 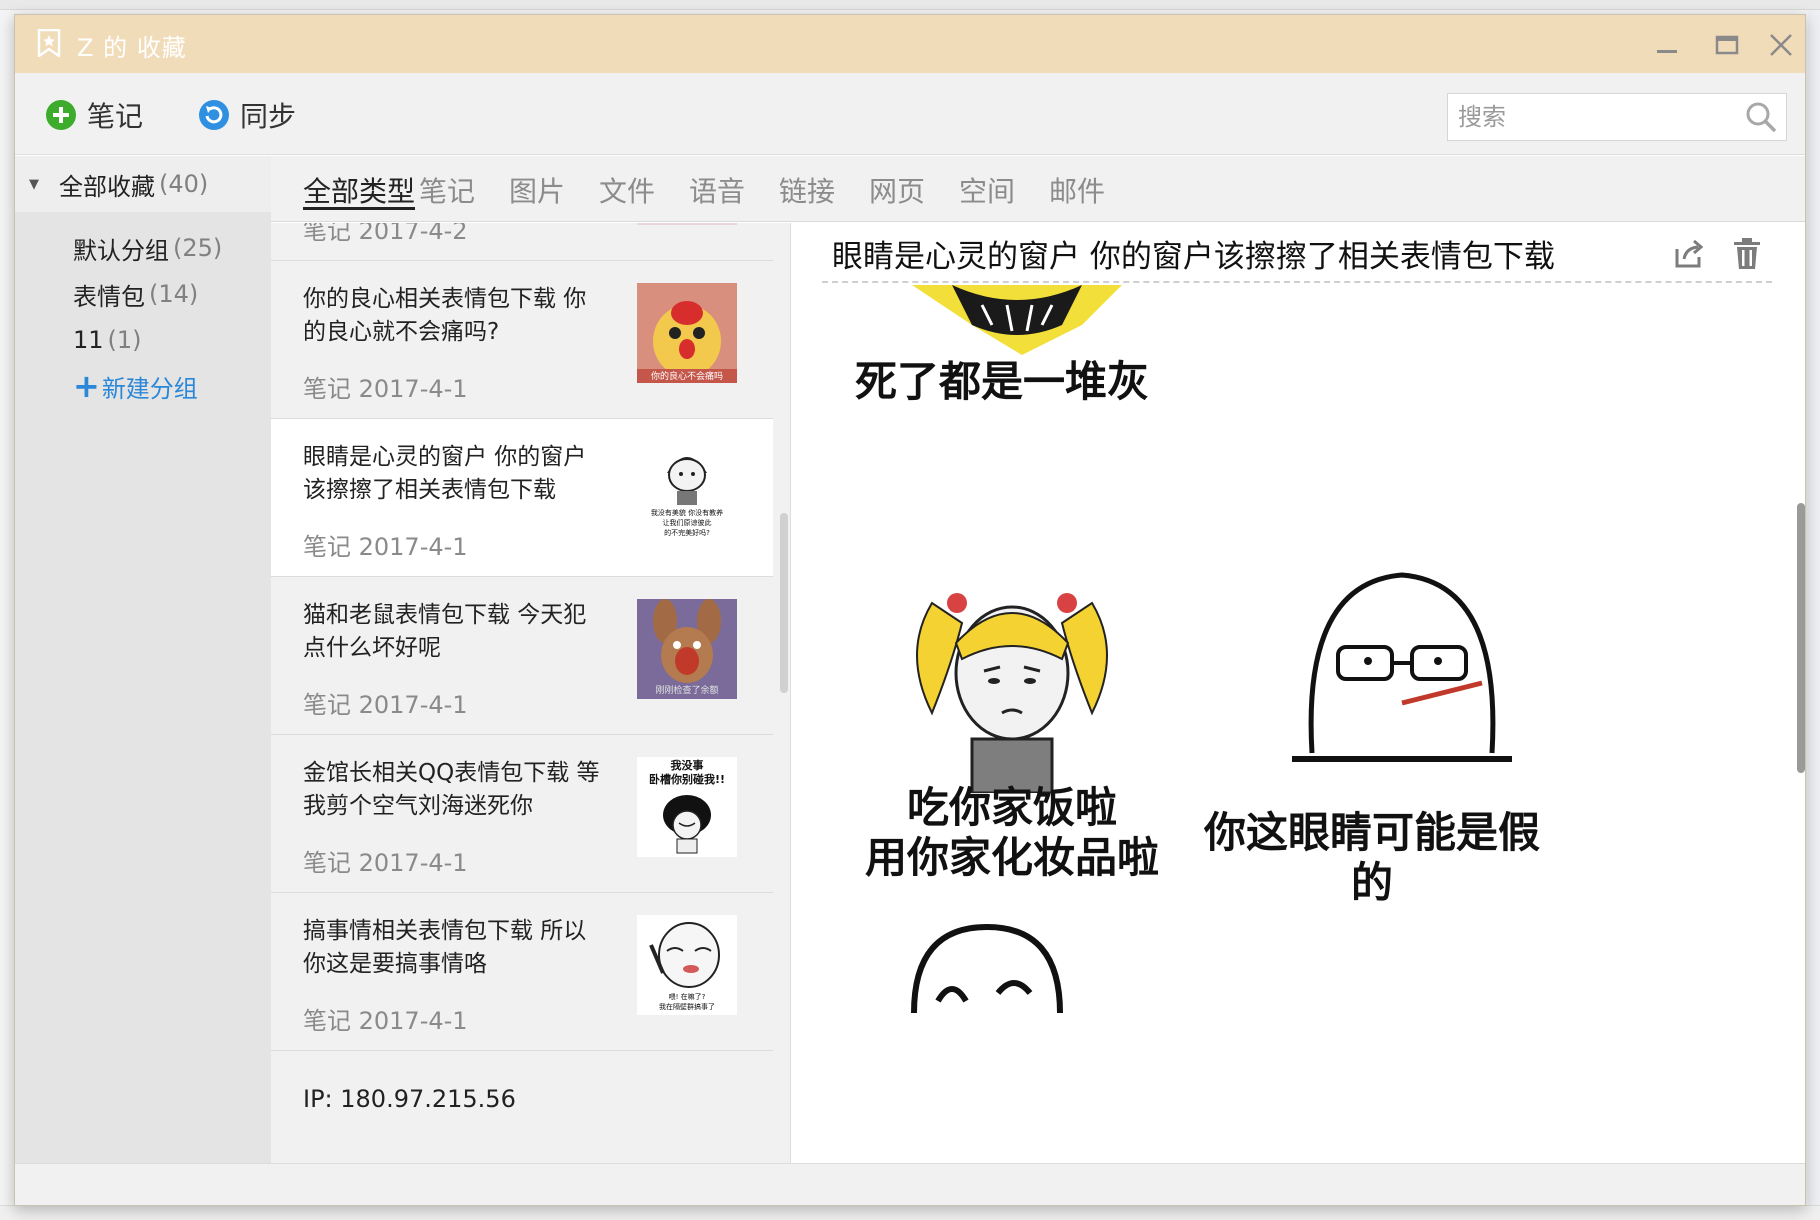 What do you see at coordinates (1011, 807) in the screenshot?
I see `meme-caption-left-1: 吃你家饭啦` at bounding box center [1011, 807].